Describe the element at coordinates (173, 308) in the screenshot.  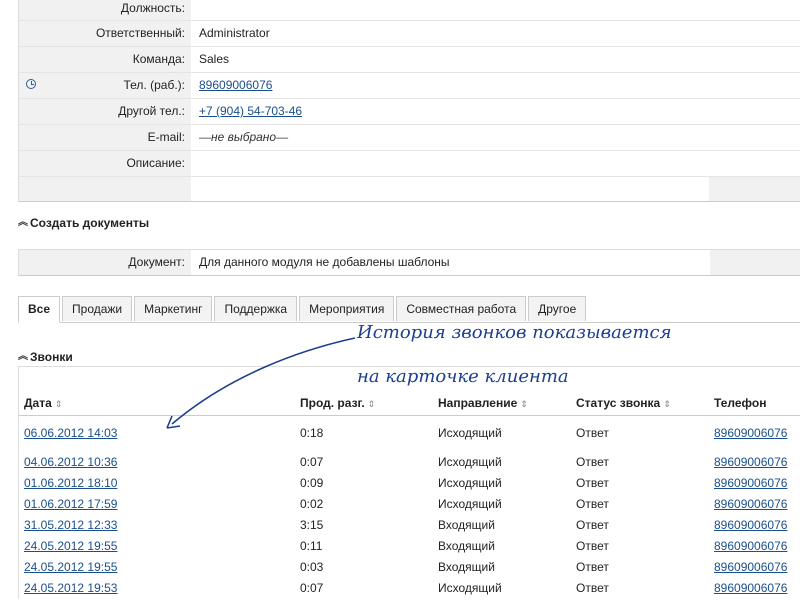
I see `tab-marketing: Маркетинг` at that location.